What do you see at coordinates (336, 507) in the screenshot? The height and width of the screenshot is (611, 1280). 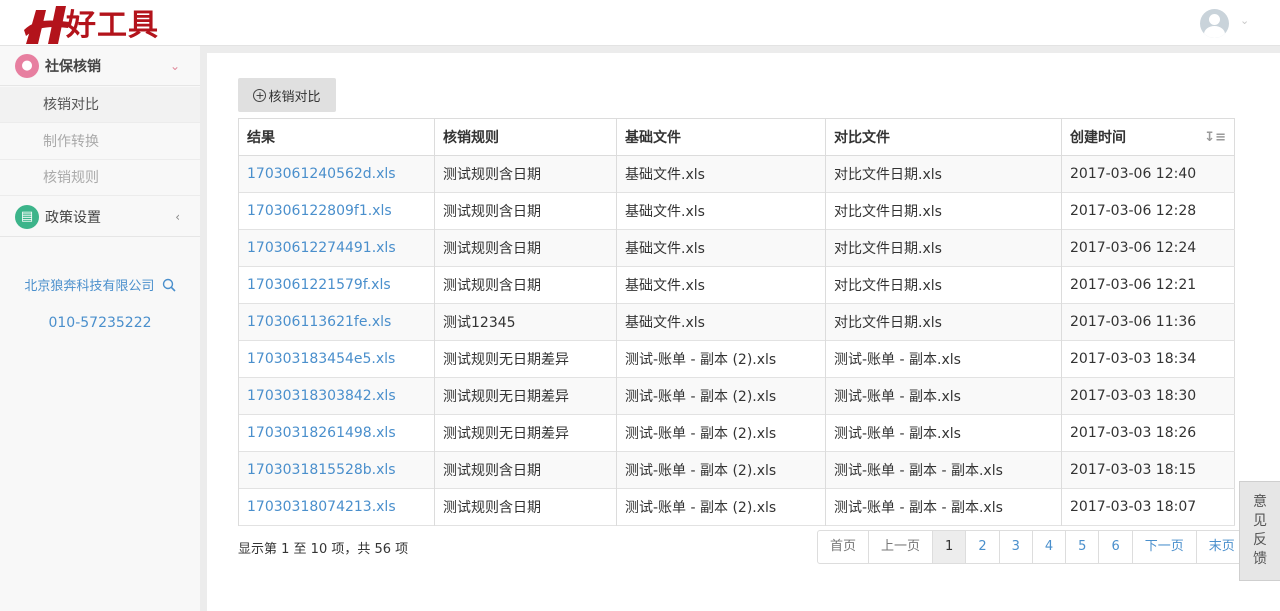 I see `result-link: 17030318074213.xls` at bounding box center [336, 507].